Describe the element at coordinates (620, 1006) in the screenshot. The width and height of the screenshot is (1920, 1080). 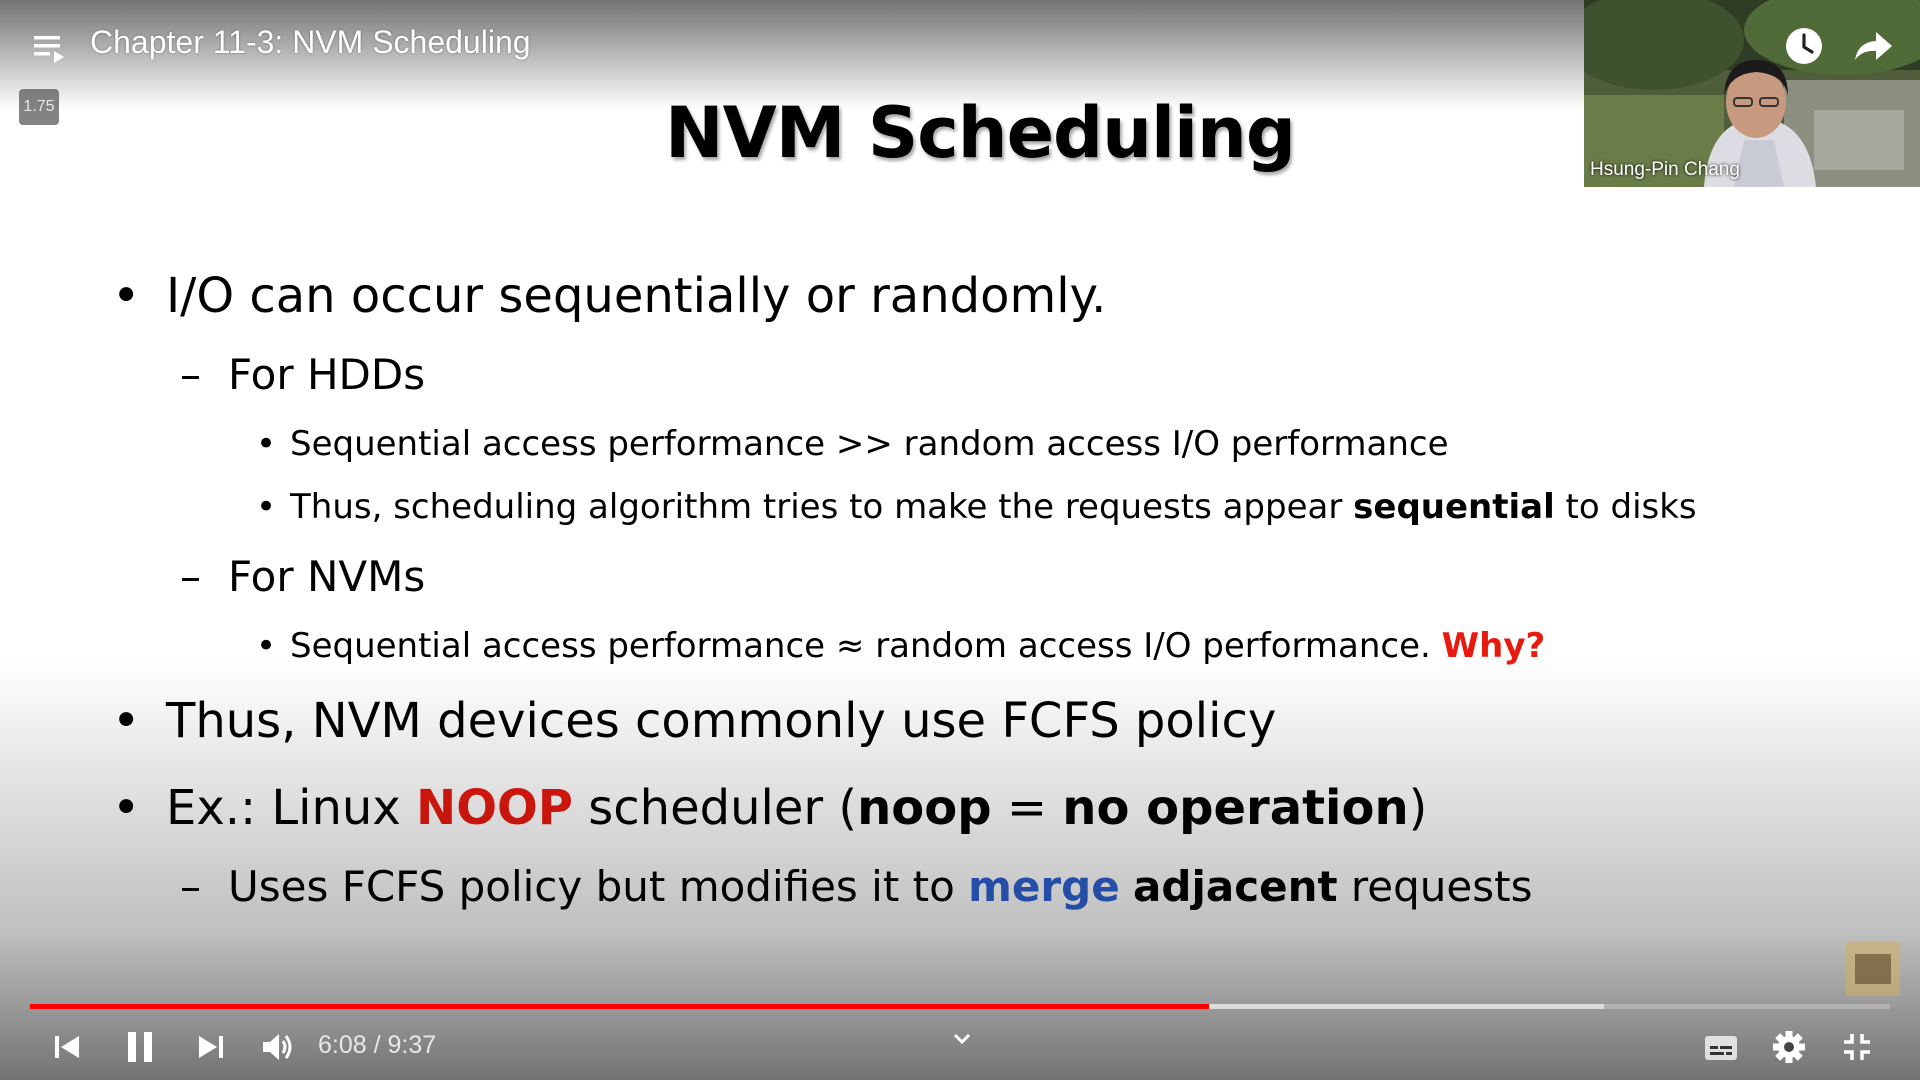
I see `progress-played` at that location.